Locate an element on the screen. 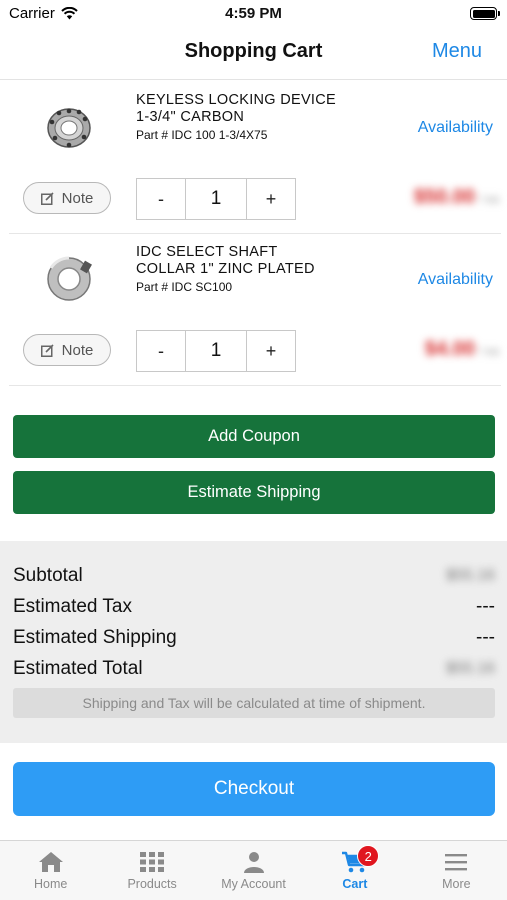  subtotal-value: $55.16 is located at coordinates (470, 575).